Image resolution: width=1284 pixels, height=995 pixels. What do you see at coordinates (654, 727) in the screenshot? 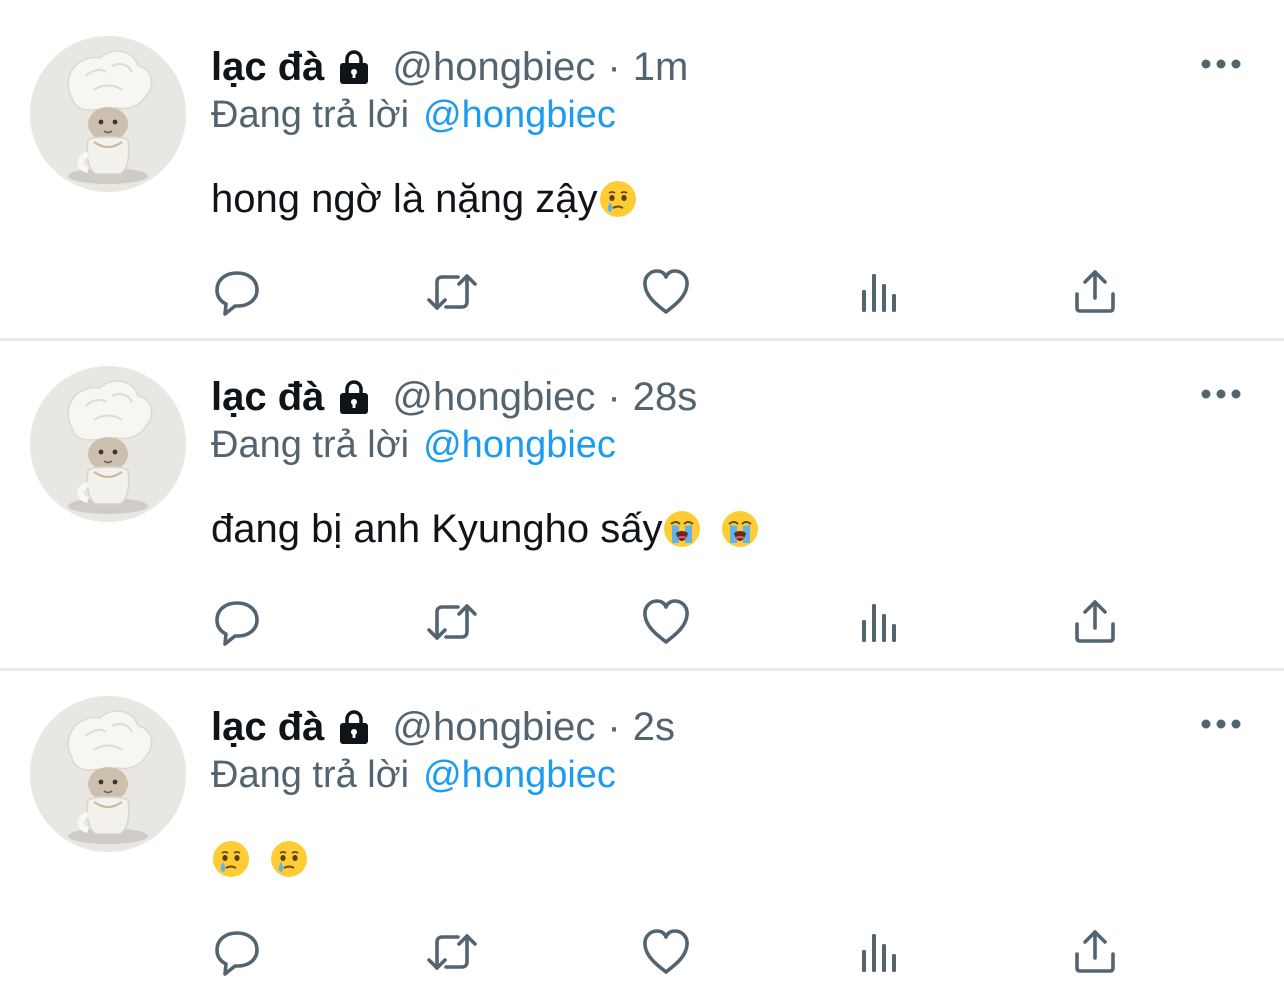
I see `timestamp: 2s` at bounding box center [654, 727].